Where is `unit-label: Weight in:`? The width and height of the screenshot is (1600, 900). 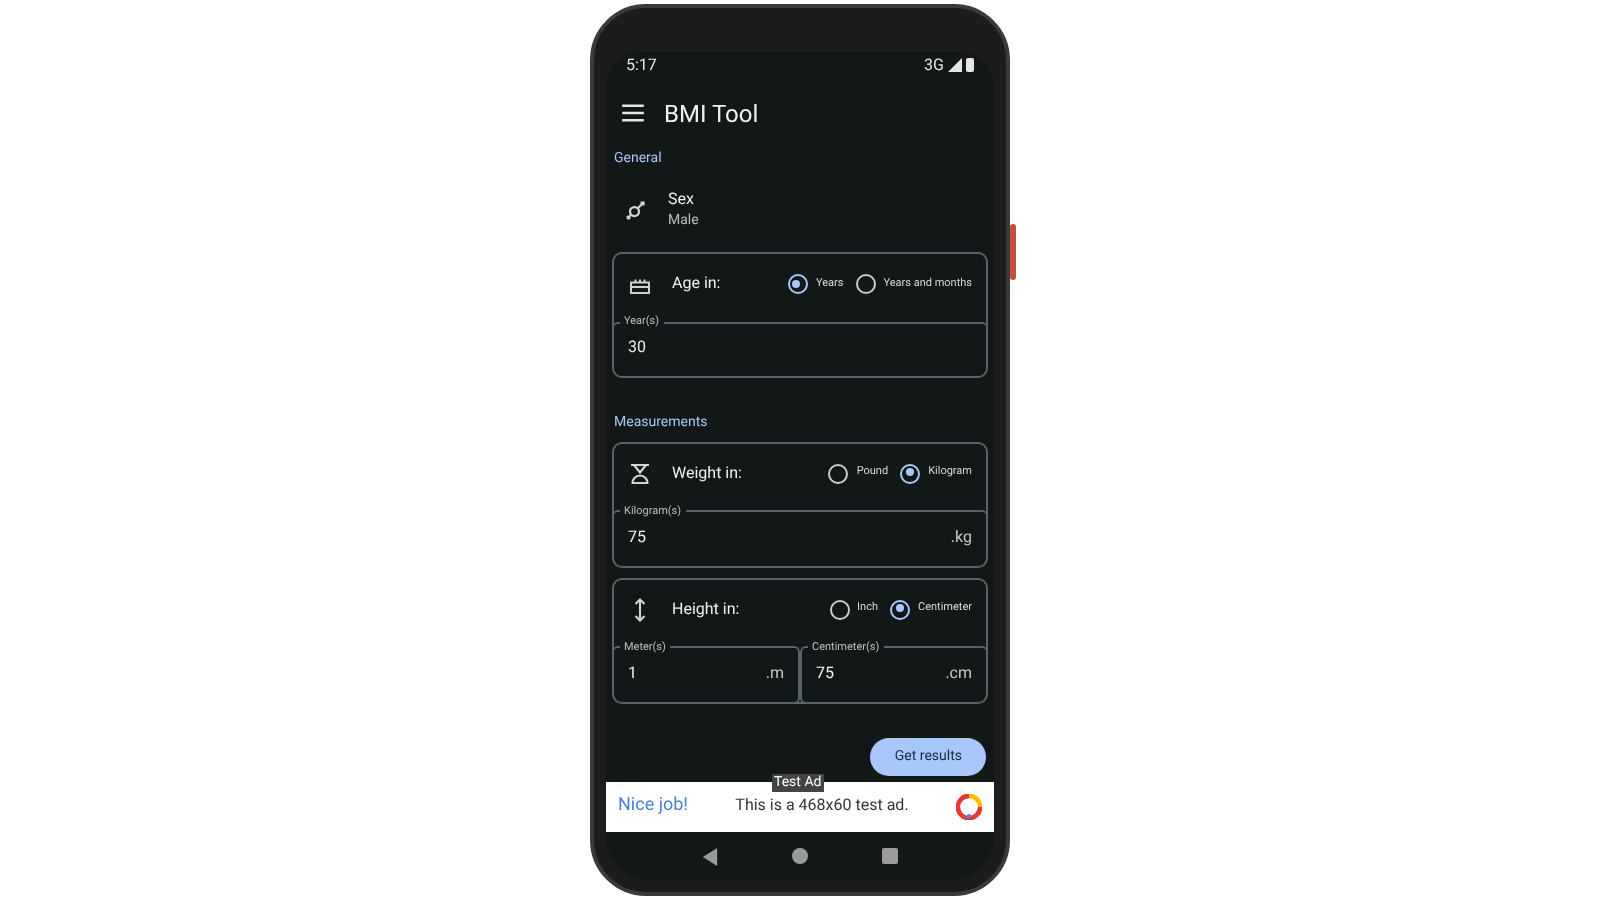 unit-label: Weight in: is located at coordinates (708, 473).